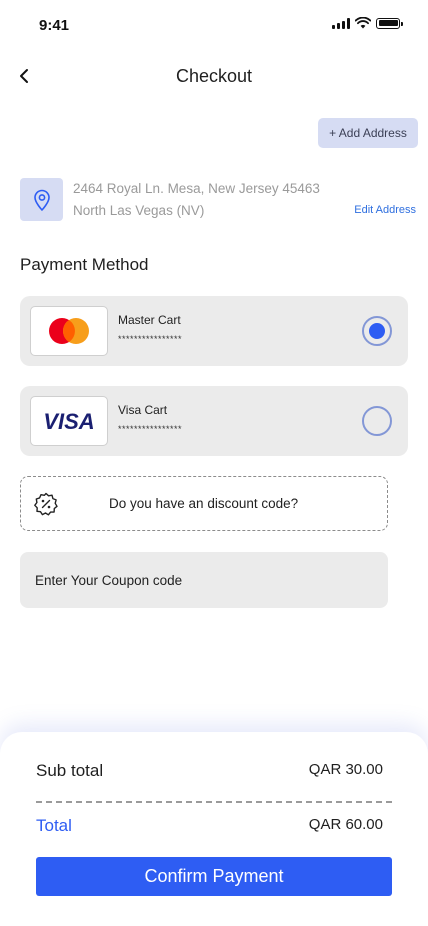  What do you see at coordinates (204, 580) in the screenshot?
I see `coupon-code-input` at bounding box center [204, 580].